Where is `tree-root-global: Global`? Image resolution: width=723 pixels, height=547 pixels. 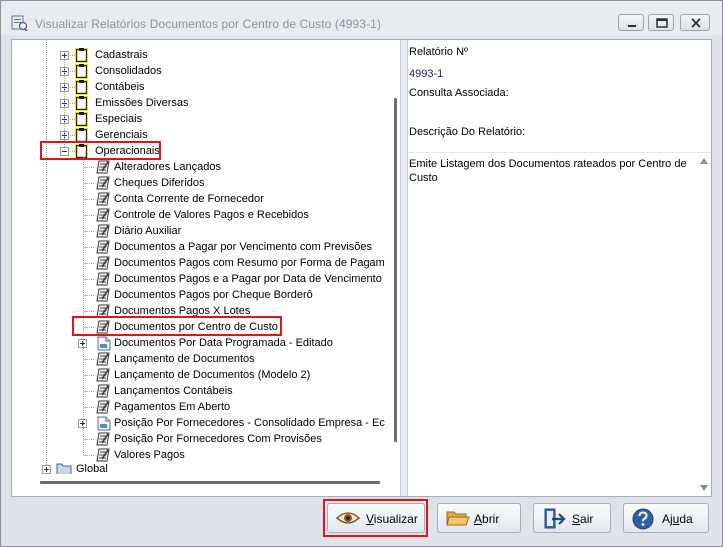
tree-root-global: Global is located at coordinates (201, 467).